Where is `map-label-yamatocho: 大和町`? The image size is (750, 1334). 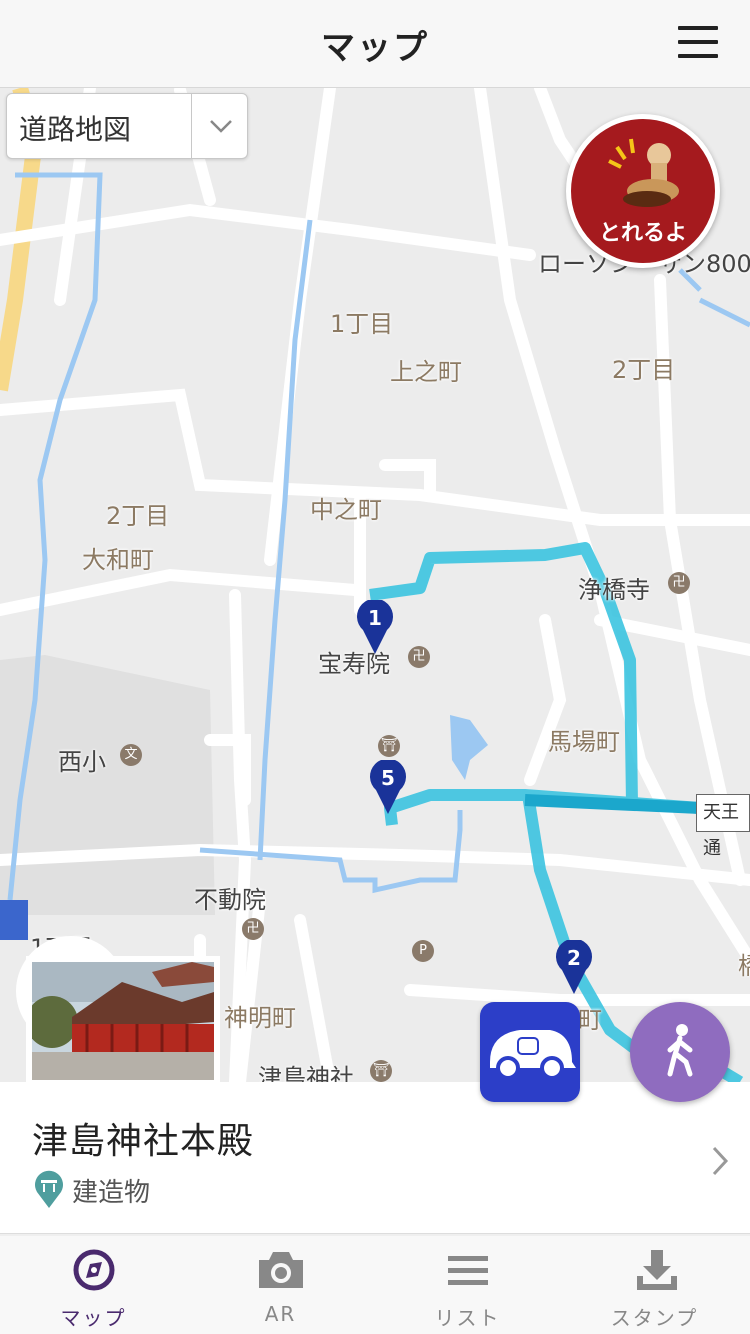 map-label-yamatocho: 大和町 is located at coordinates (118, 560).